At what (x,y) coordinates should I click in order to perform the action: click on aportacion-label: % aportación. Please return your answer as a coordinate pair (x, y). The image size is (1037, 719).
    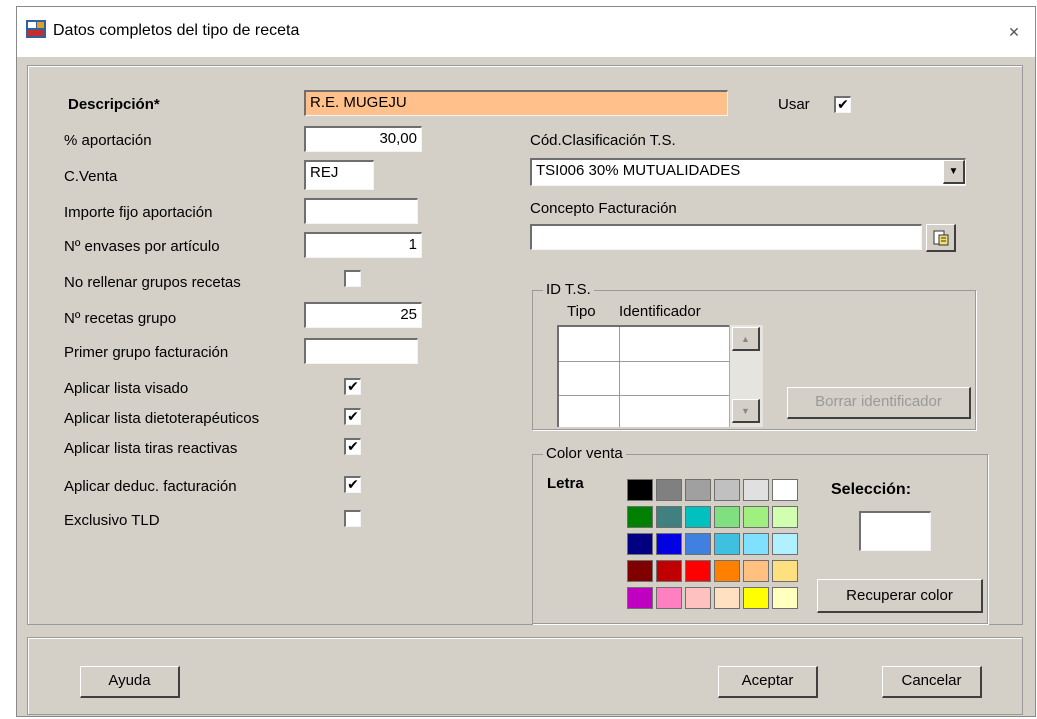
    Looking at the image, I should click on (108, 140).